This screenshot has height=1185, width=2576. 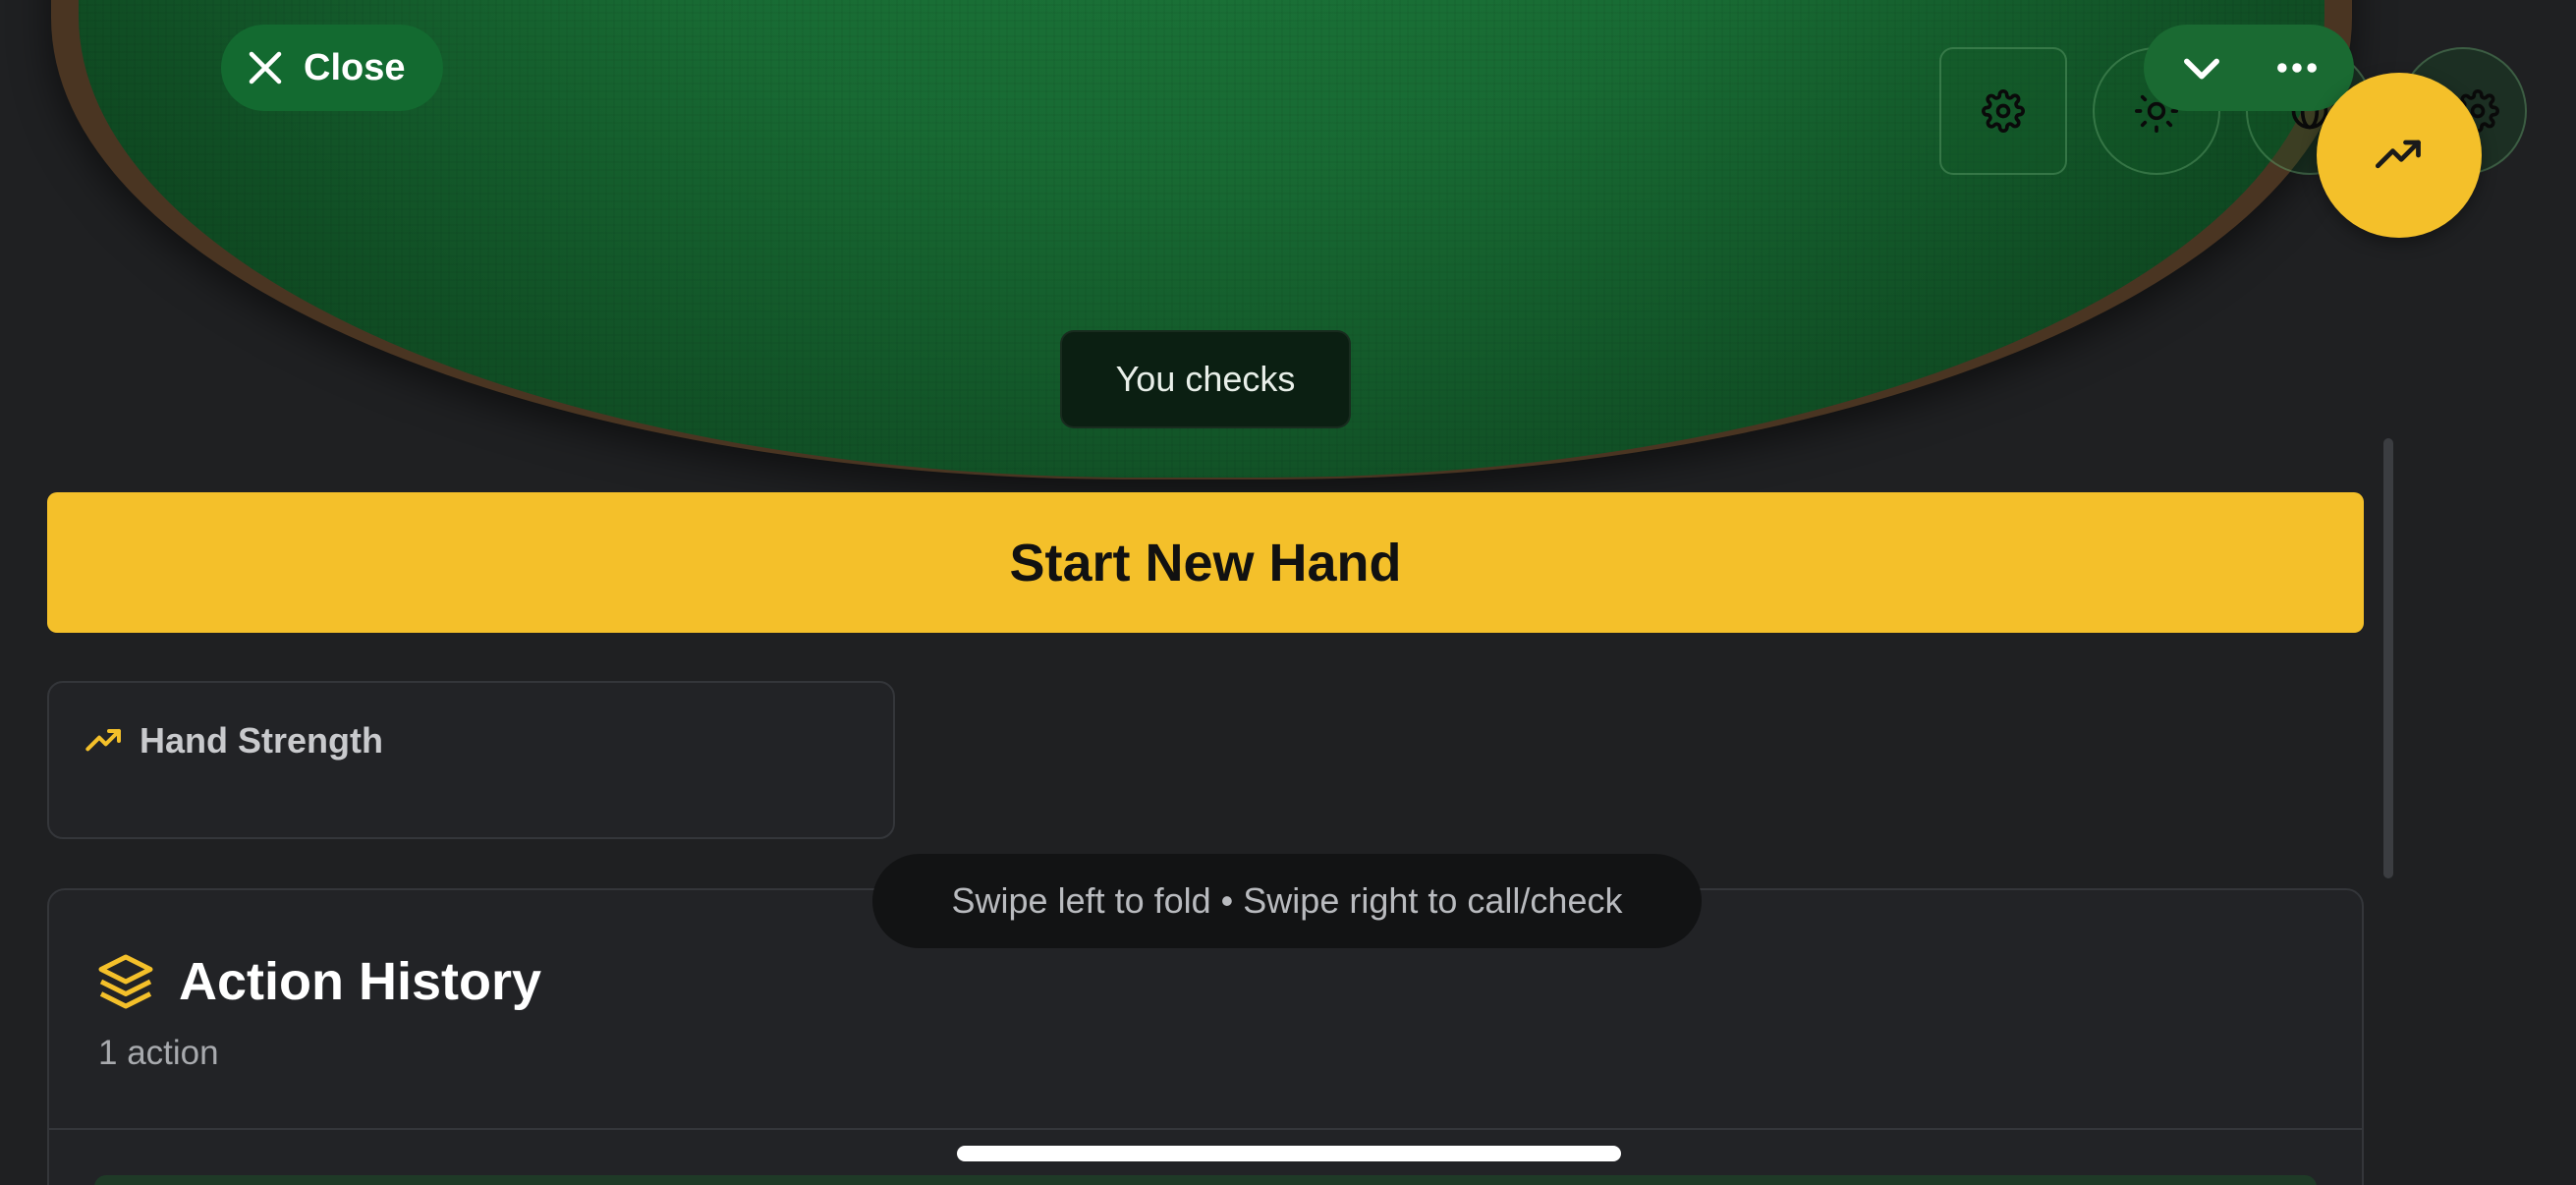 I want to click on window-menu, so click(x=2249, y=68).